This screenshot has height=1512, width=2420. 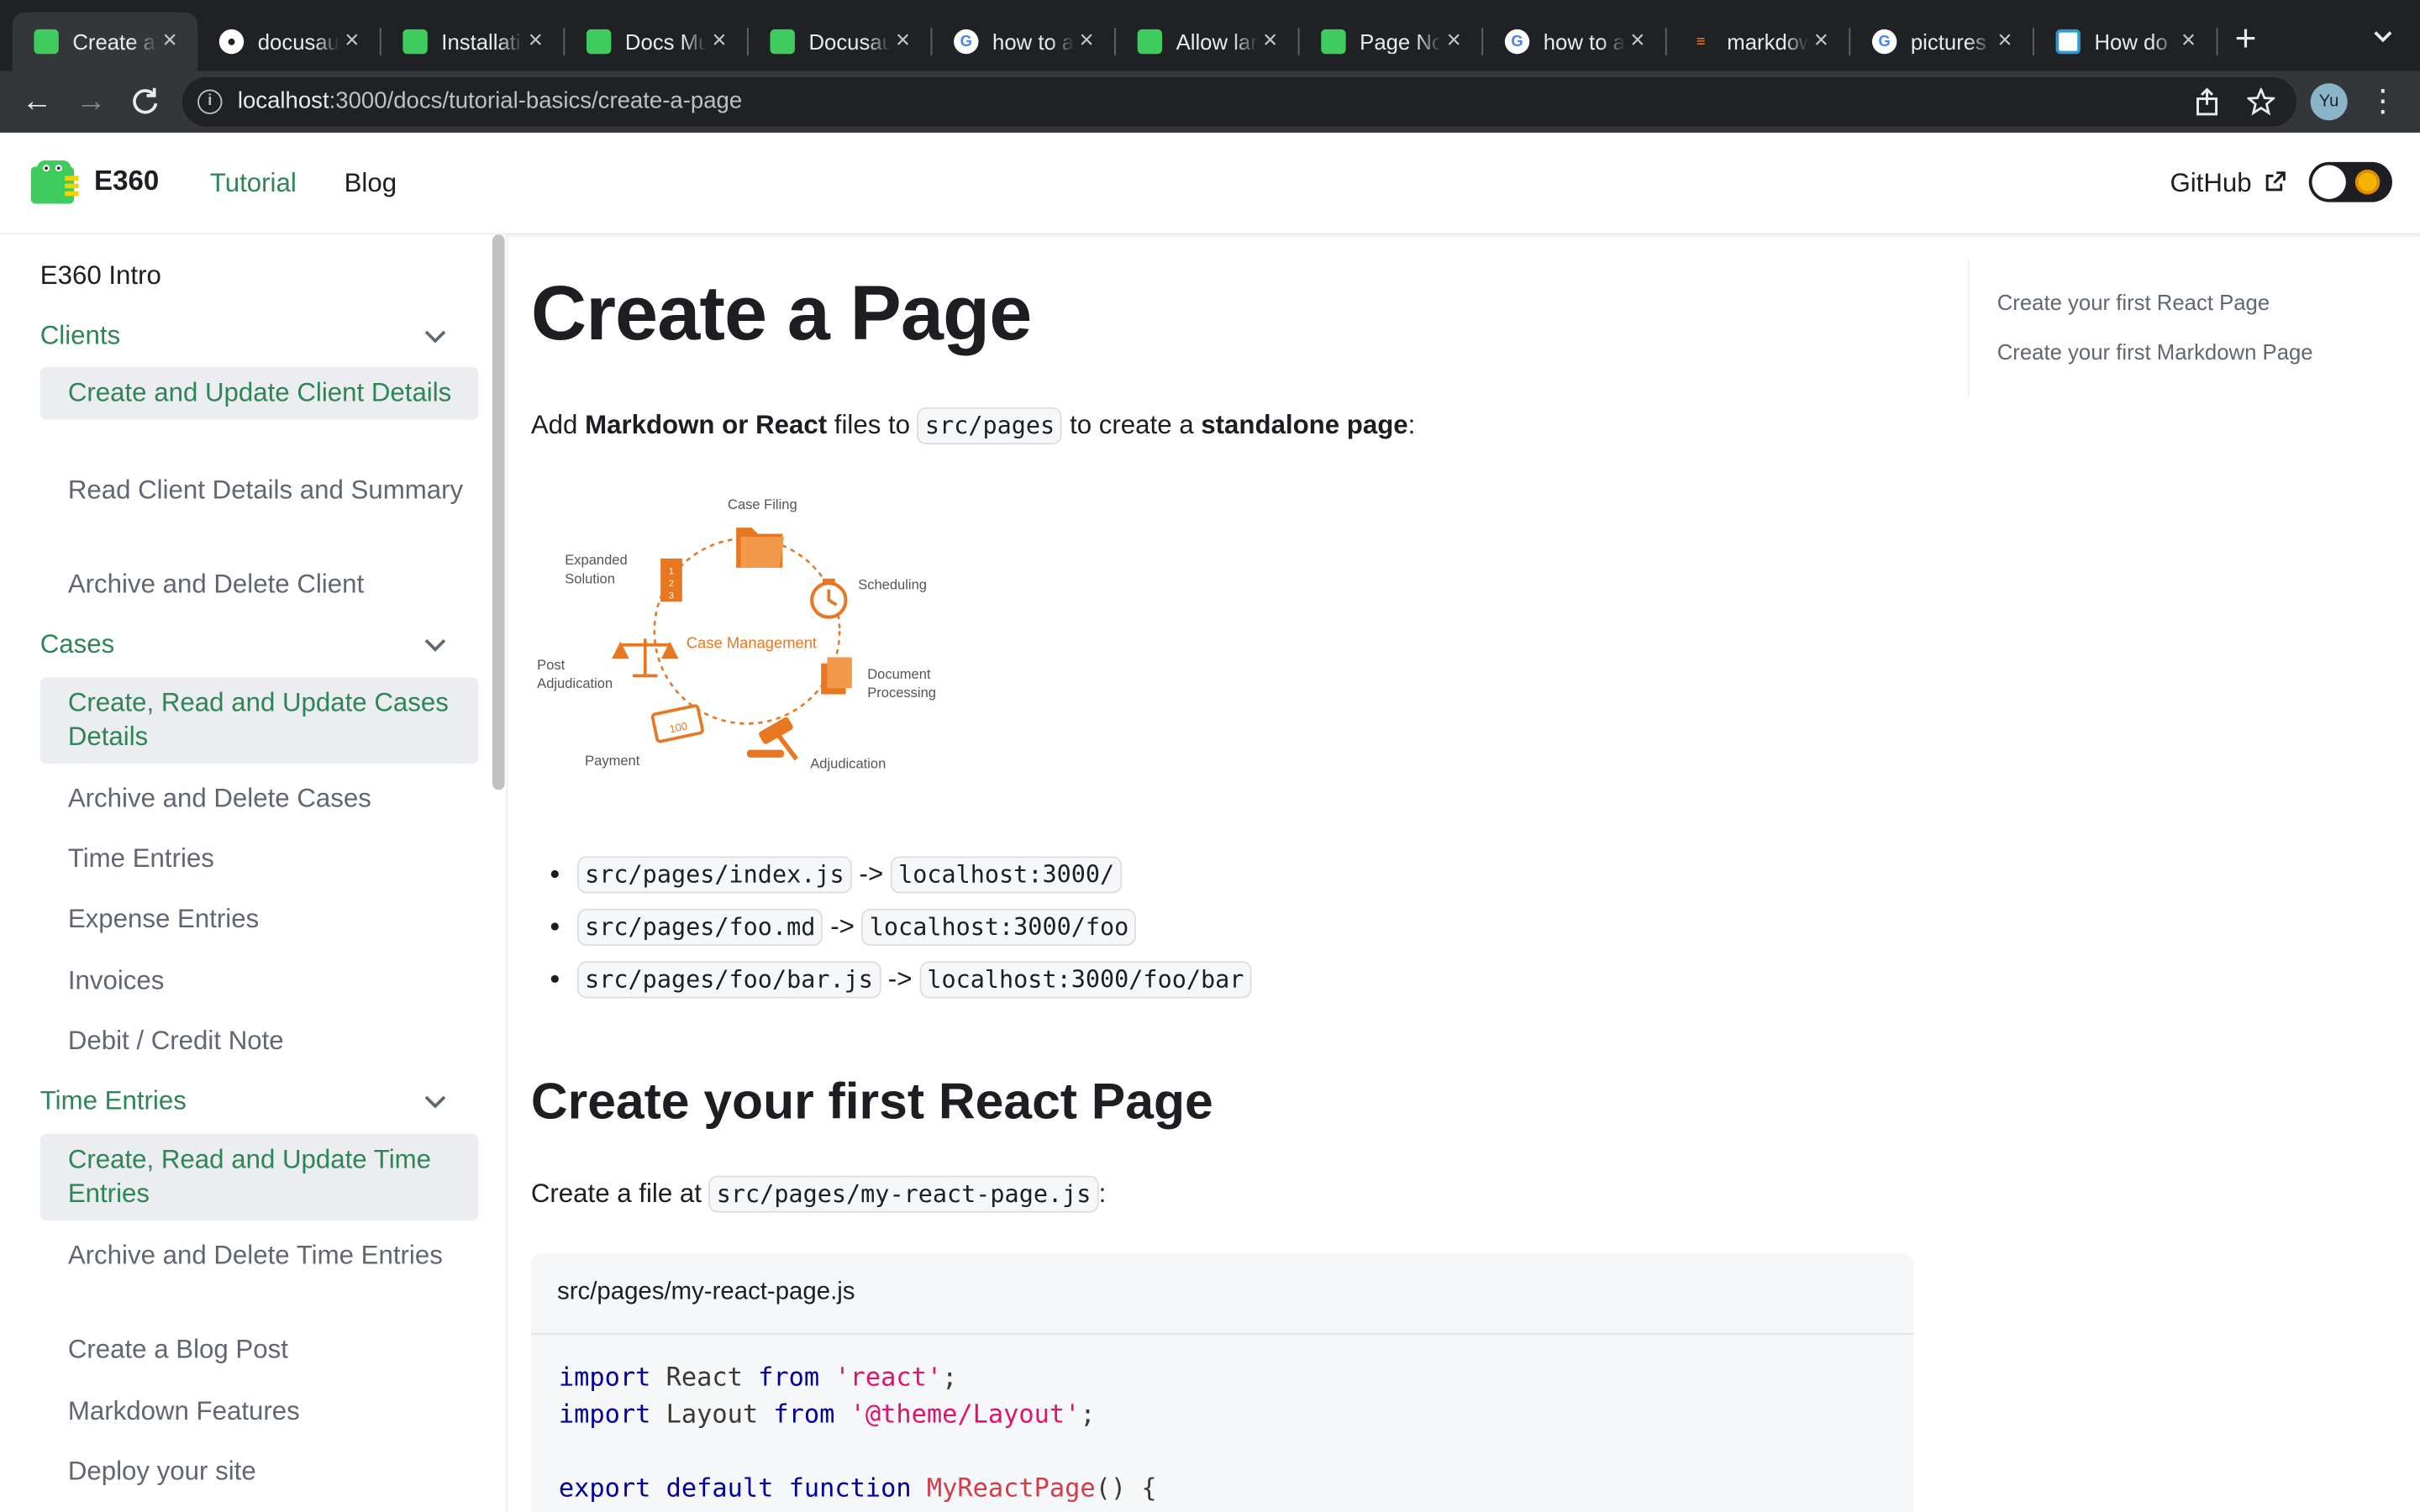 I want to click on github-label: GitHub, so click(x=2211, y=183).